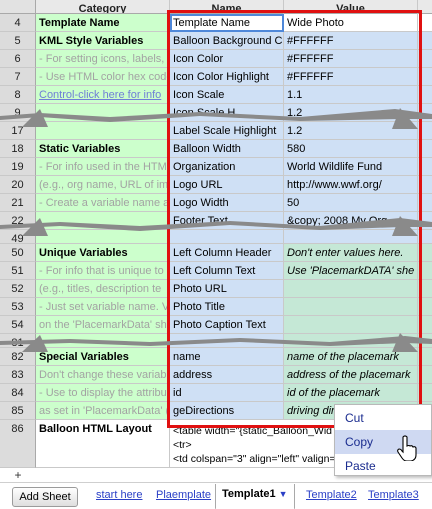 The width and height of the screenshot is (432, 509). I want to click on value-cell: http://www.wwf.org/, so click(351, 185).